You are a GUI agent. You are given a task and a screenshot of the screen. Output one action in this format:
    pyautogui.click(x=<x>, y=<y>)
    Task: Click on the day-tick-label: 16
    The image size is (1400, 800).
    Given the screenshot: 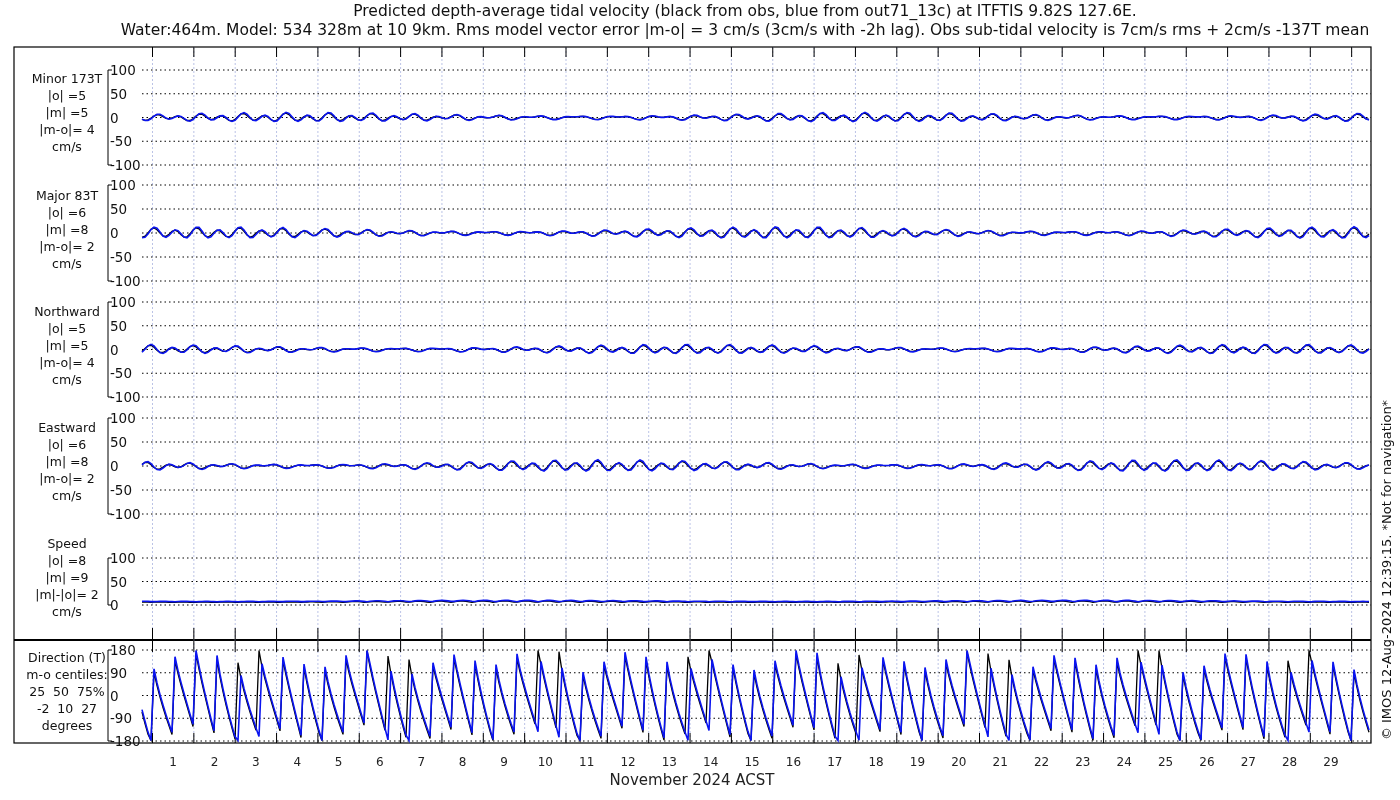 What is the action you would take?
    pyautogui.click(x=793, y=762)
    